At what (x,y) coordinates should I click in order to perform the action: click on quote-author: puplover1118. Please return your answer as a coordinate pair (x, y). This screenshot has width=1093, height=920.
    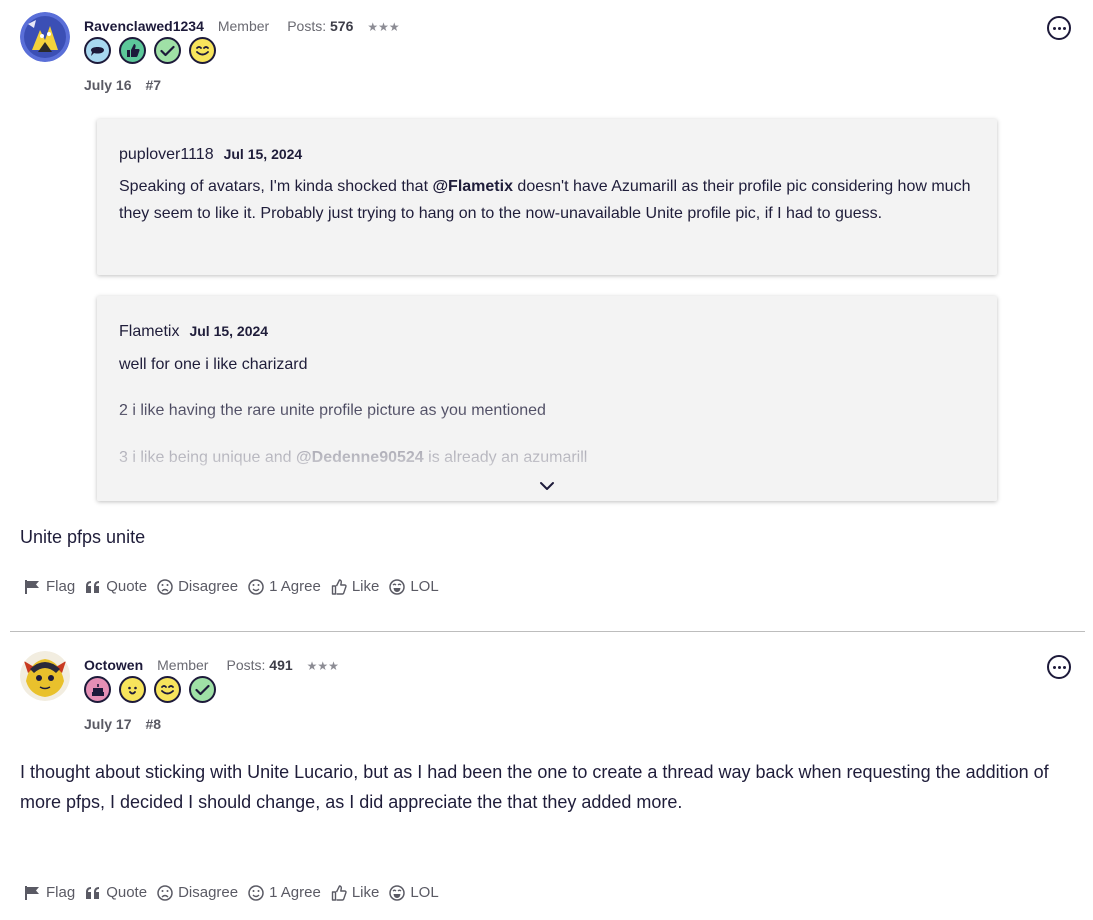
    Looking at the image, I should click on (166, 155).